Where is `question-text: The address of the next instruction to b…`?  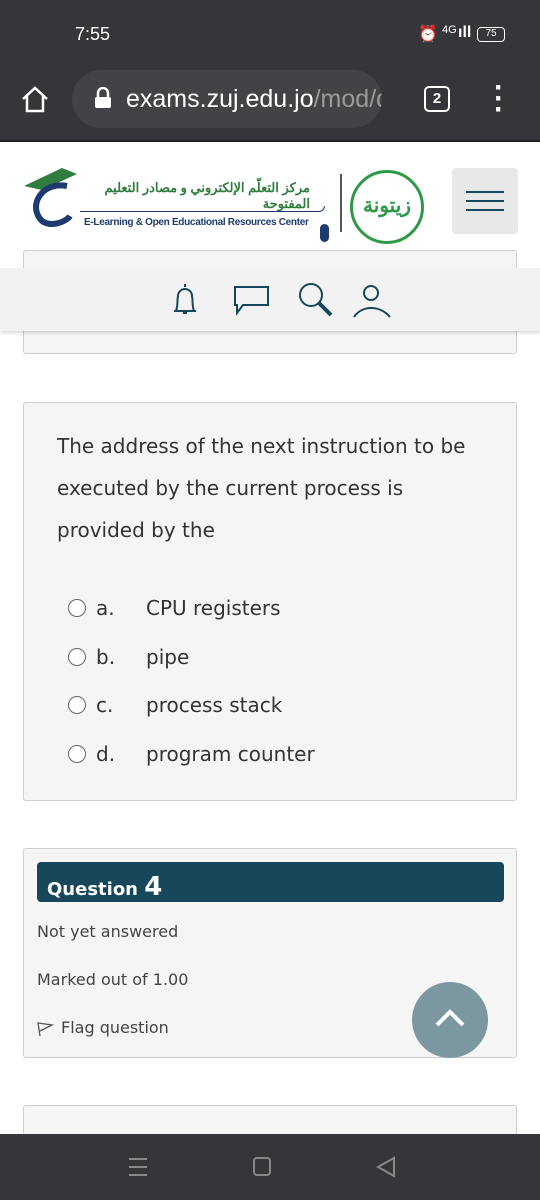 question-text: The address of the next instruction to b… is located at coordinates (261, 488).